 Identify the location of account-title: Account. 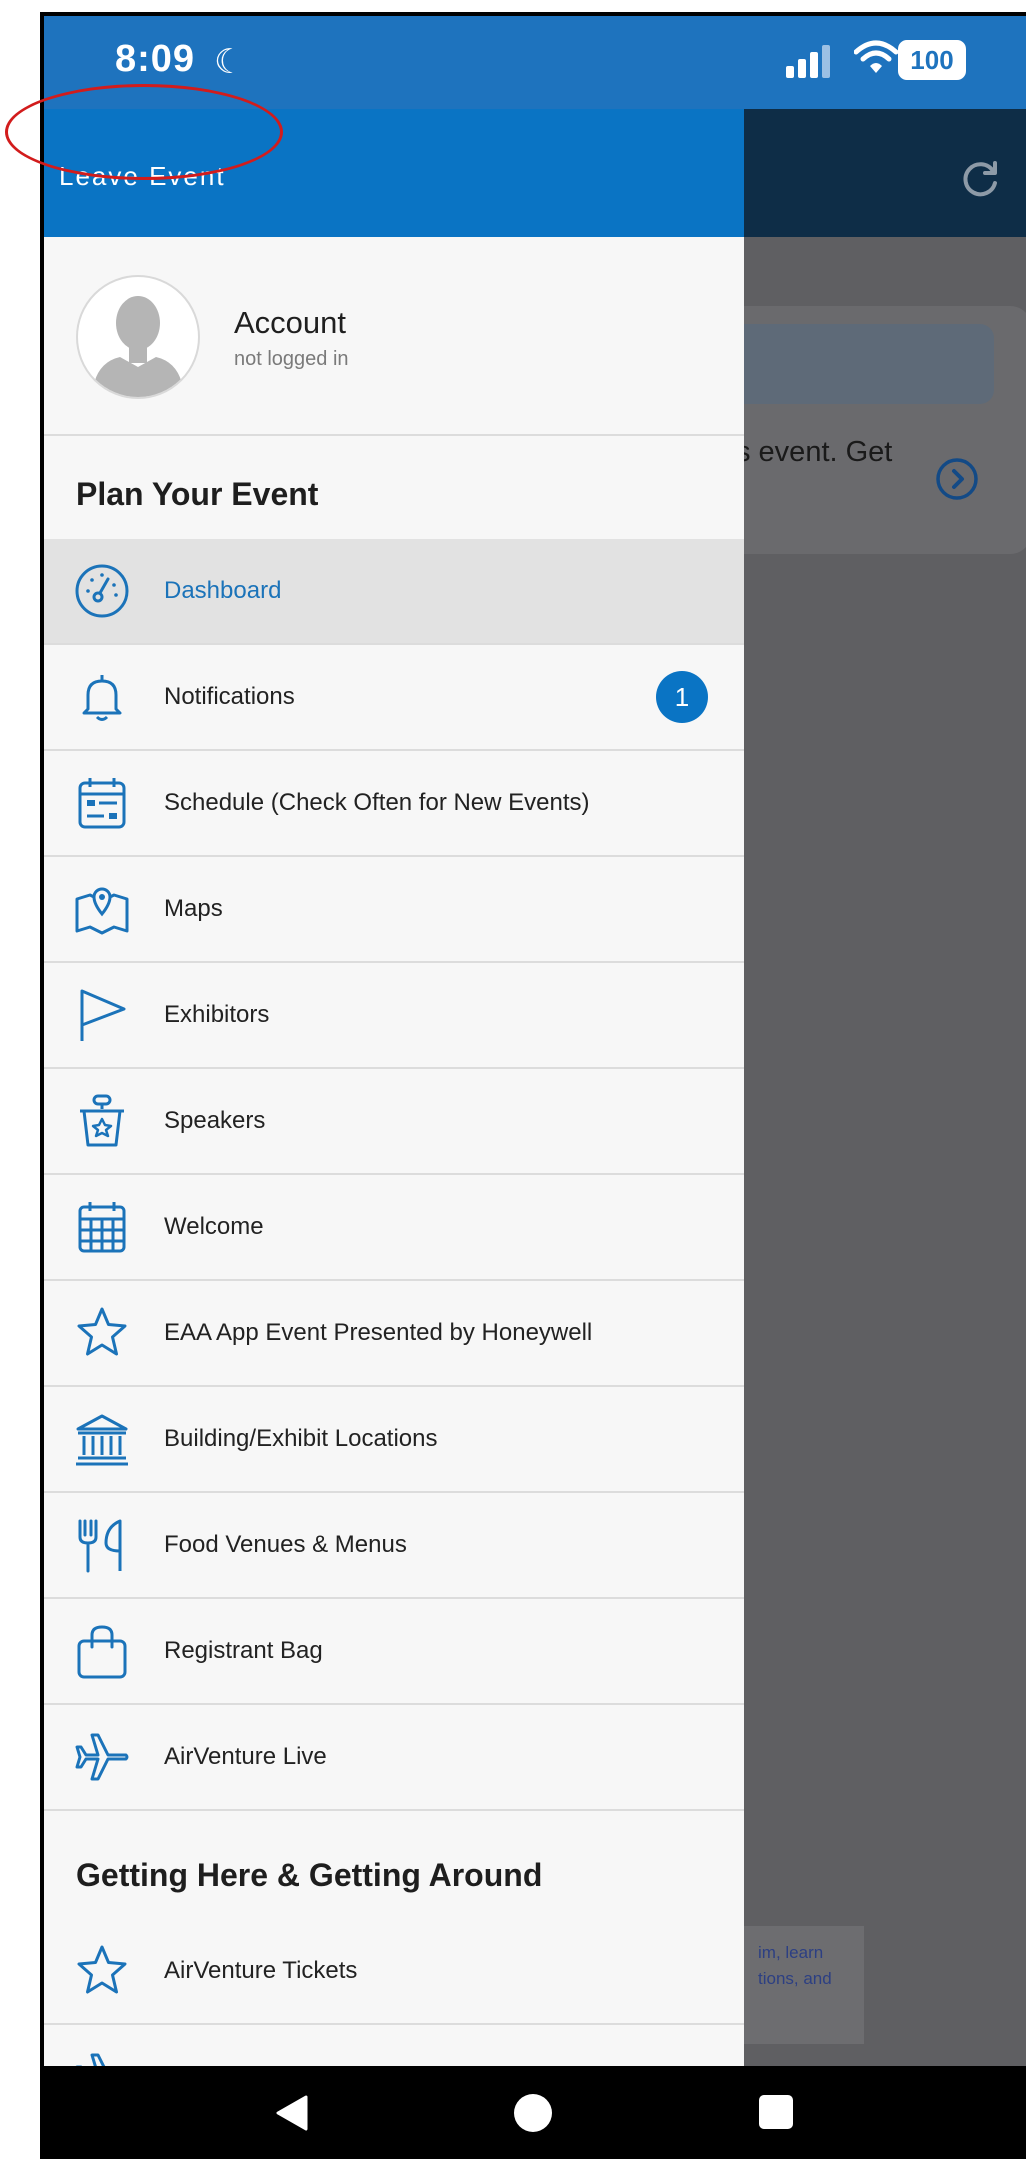
(290, 322).